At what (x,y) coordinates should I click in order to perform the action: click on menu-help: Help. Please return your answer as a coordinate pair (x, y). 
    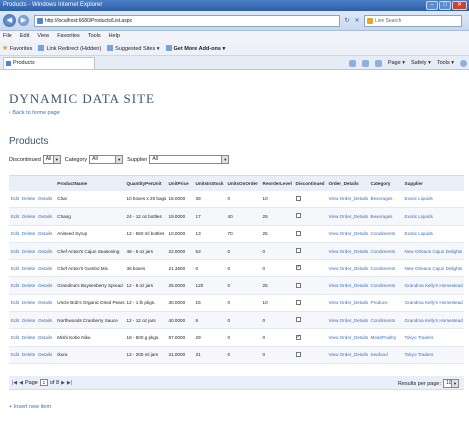
    Looking at the image, I should click on (114, 36).